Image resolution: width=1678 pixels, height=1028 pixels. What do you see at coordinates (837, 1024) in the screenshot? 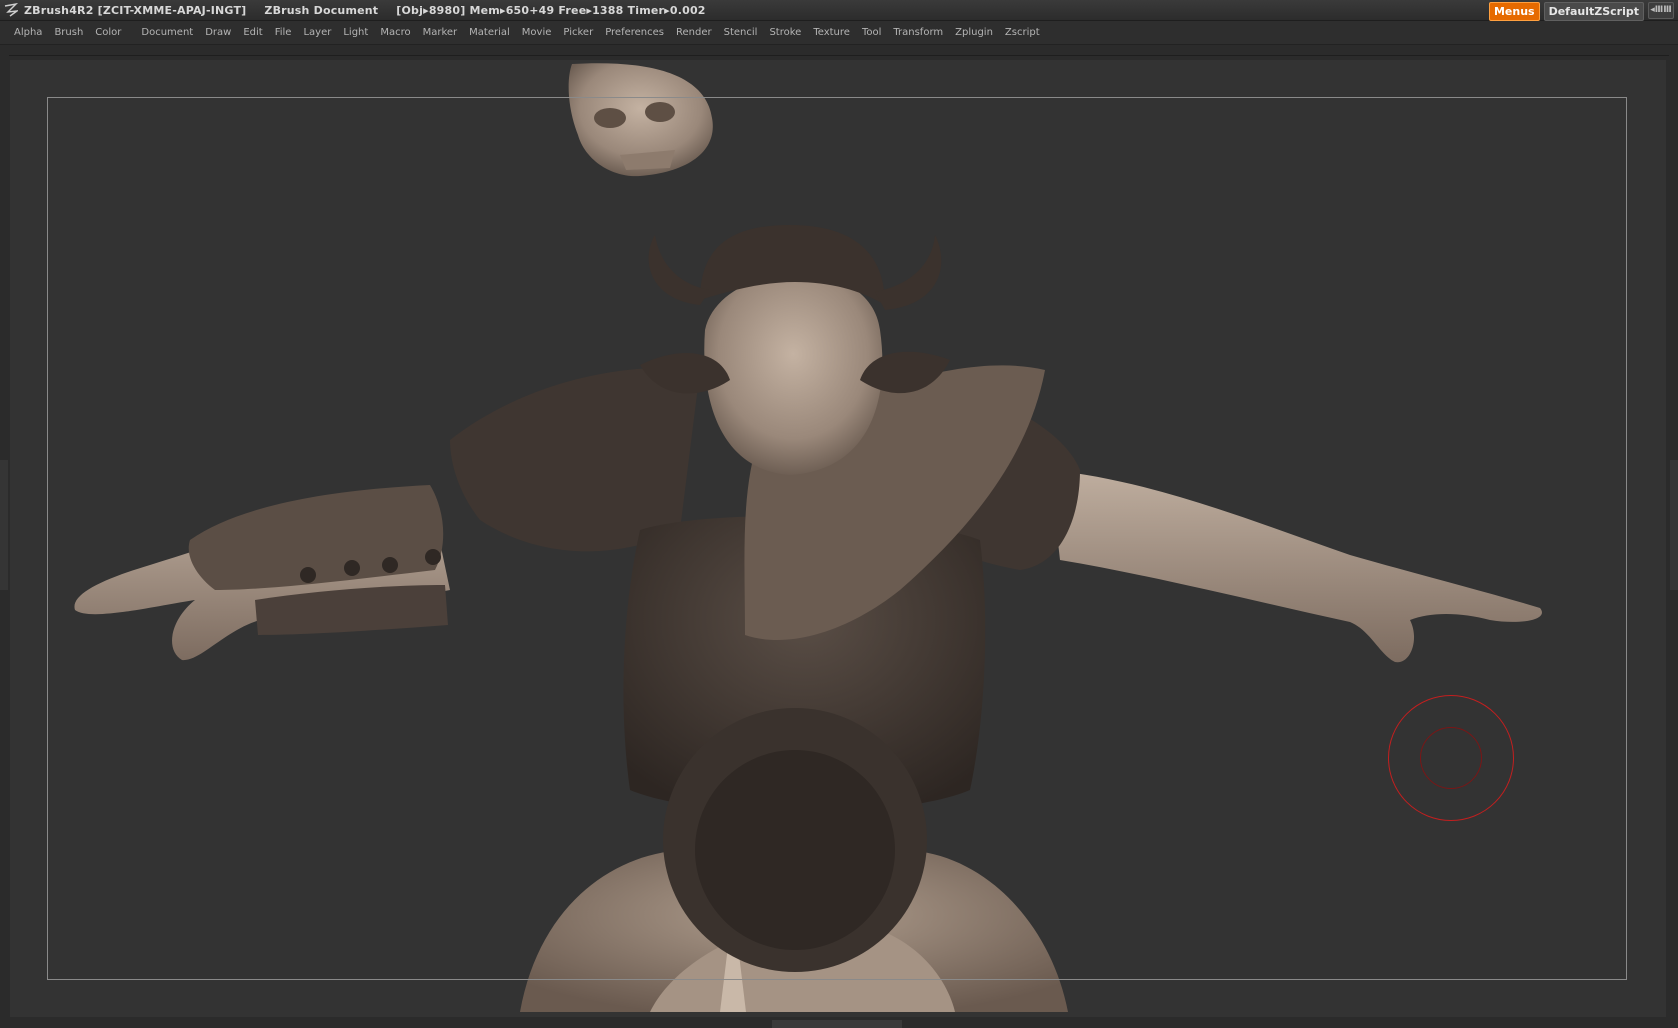
I see `bottom-tray-handle` at bounding box center [837, 1024].